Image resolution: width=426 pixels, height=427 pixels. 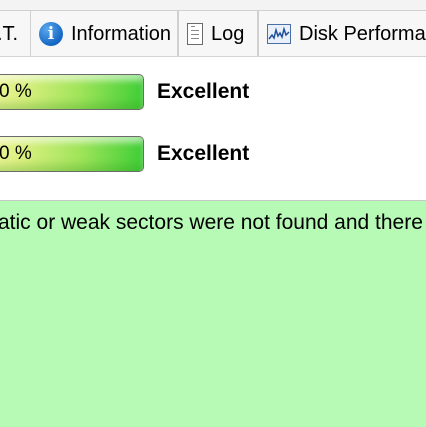 What do you see at coordinates (195, 33) in the screenshot?
I see `document-icon` at bounding box center [195, 33].